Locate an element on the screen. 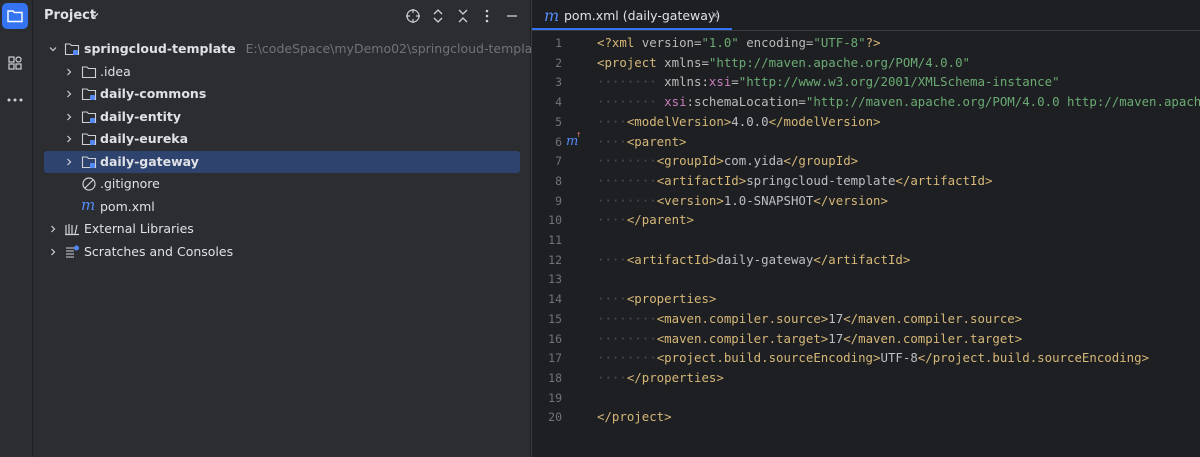  collapse-icon is located at coordinates (463, 16).